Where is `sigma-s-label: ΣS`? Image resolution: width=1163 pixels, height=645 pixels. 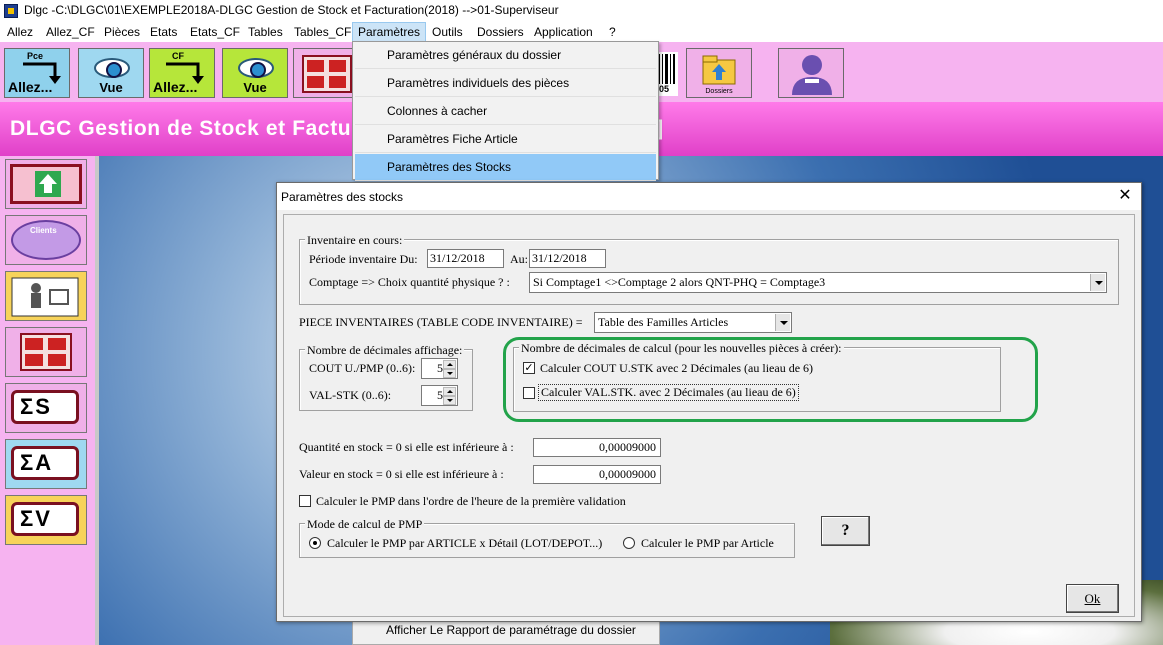 sigma-s-label: ΣS is located at coordinates (45, 407).